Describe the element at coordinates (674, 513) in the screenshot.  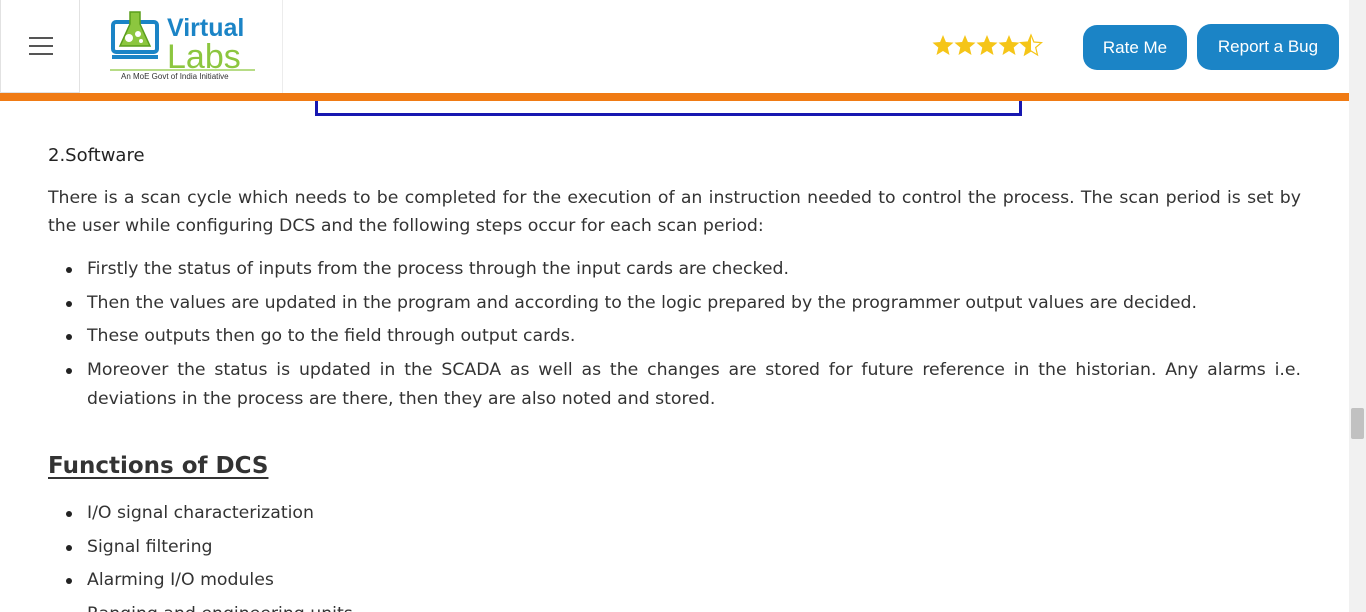
I see `list-item: I/O signal characterization` at that location.